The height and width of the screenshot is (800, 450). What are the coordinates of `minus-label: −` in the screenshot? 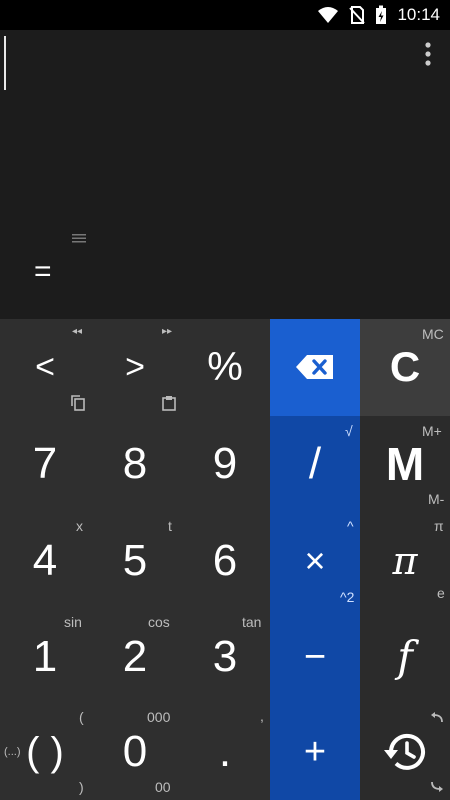 It's located at (315, 657).